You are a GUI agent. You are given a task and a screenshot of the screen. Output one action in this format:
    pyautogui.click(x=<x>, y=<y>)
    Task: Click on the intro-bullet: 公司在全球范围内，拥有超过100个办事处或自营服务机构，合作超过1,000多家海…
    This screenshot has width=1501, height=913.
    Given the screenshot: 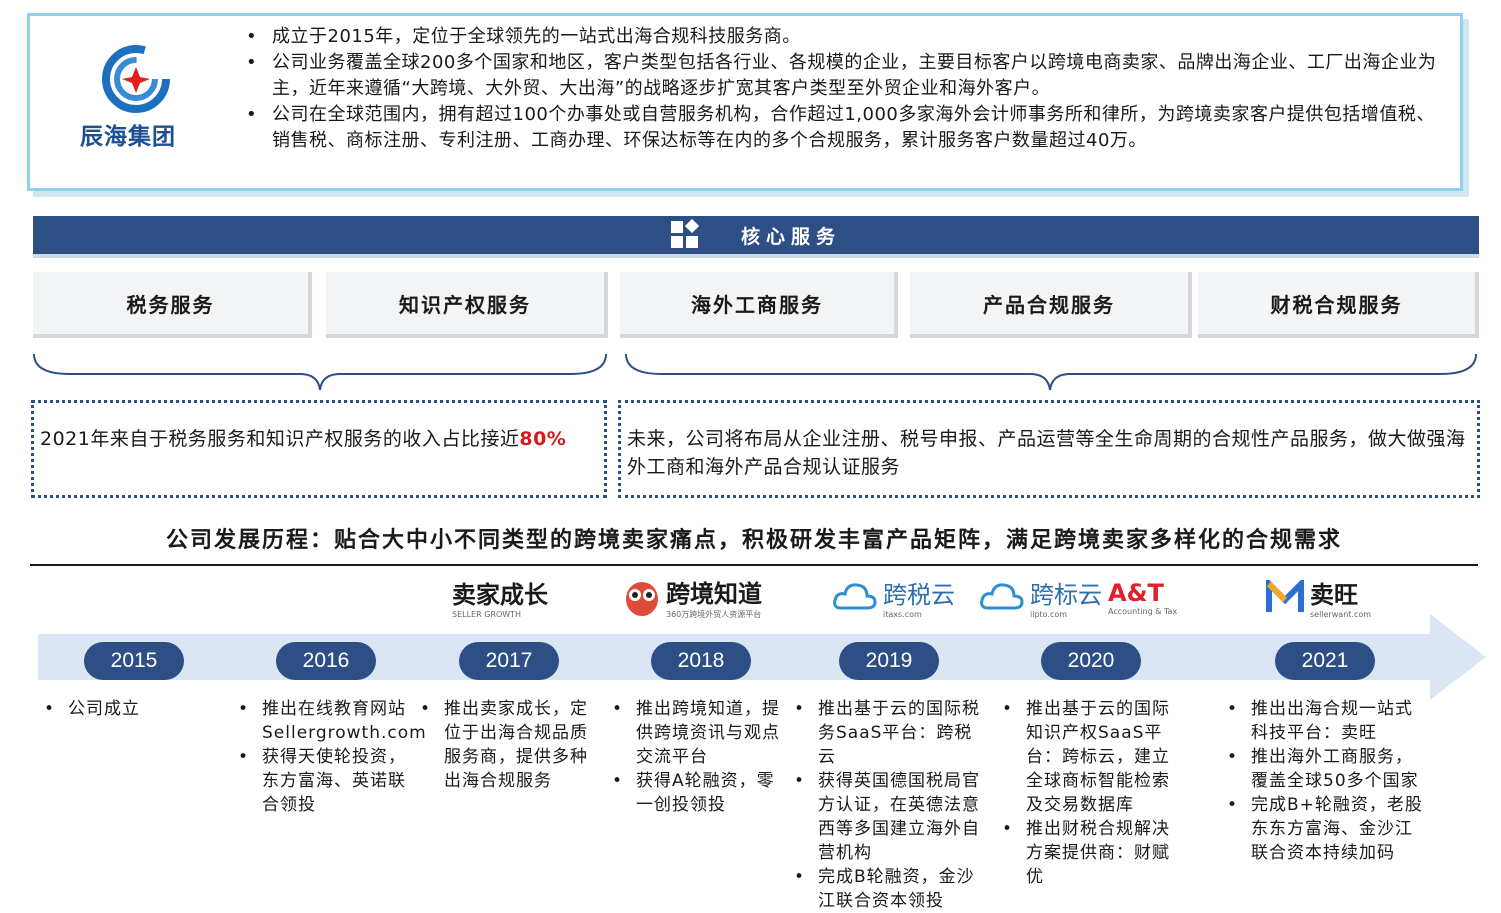 What is the action you would take?
    pyautogui.click(x=847, y=128)
    